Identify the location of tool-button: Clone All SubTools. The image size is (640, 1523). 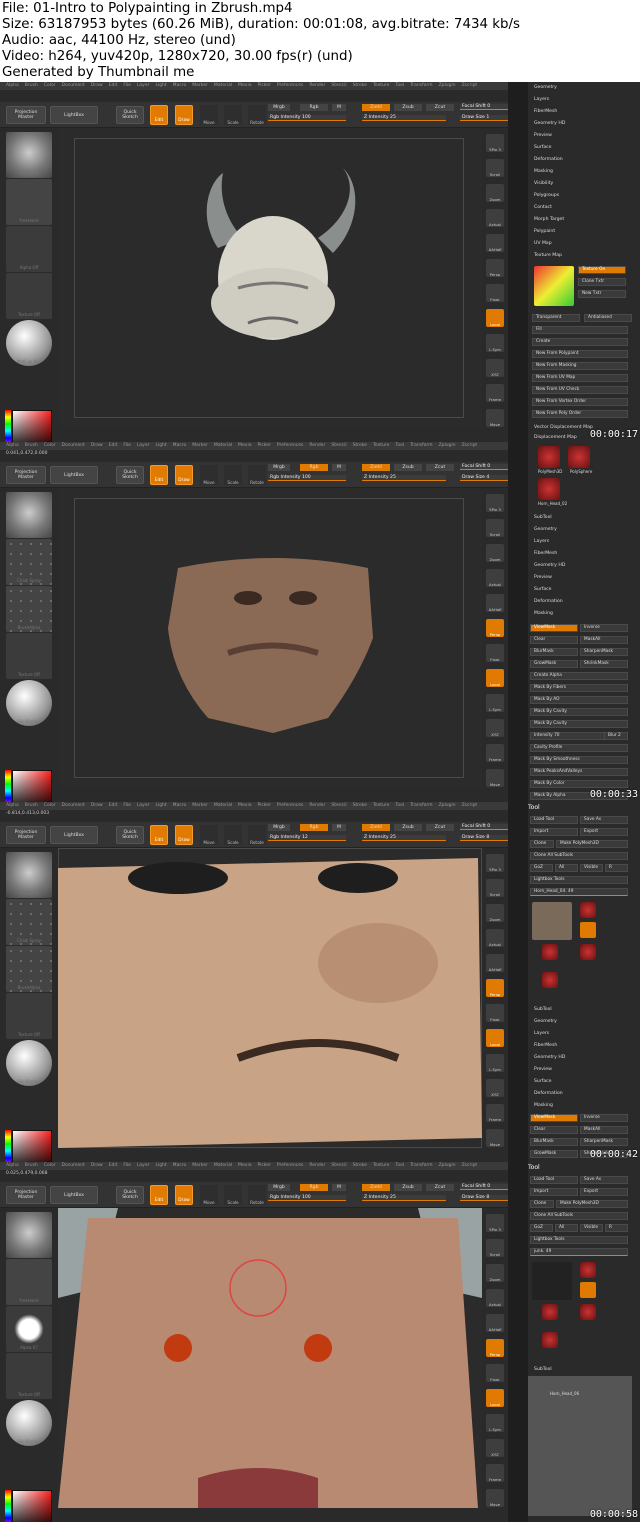
(579, 1216).